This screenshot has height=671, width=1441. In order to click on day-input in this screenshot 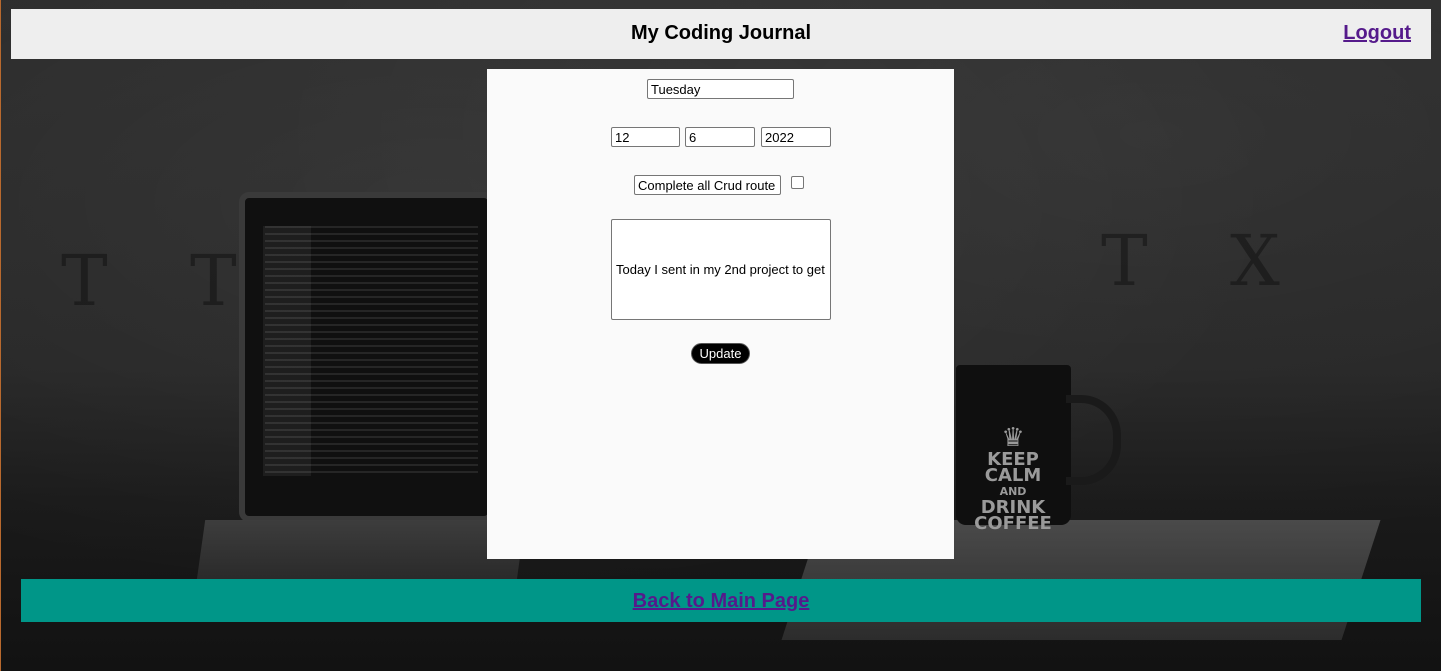, I will do `click(720, 89)`.